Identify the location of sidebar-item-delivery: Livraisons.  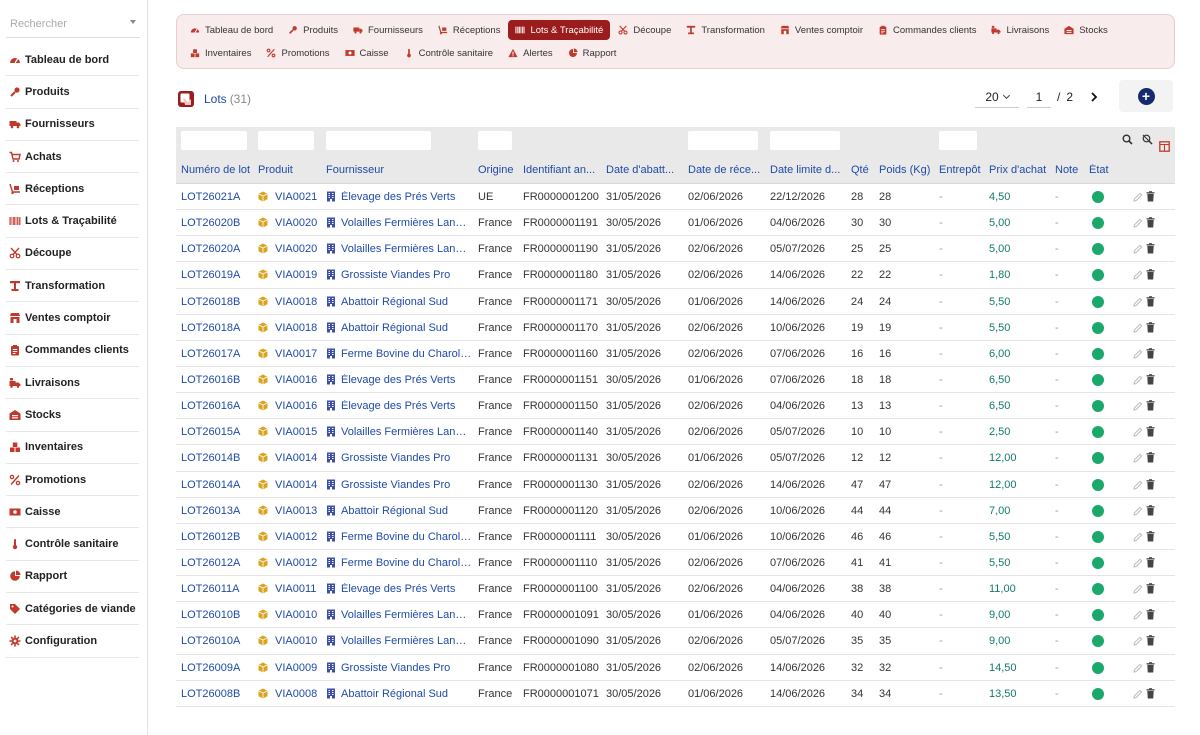
(72, 383).